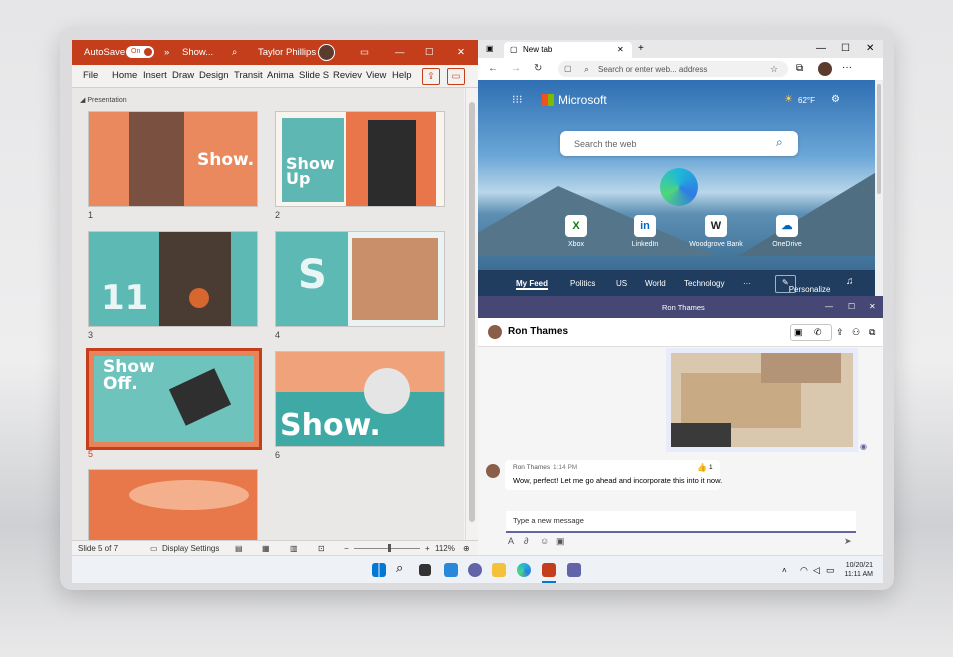 This screenshot has height=657, width=953. Describe the element at coordinates (549, 570) in the screenshot. I see `powerpoint-icon` at that location.